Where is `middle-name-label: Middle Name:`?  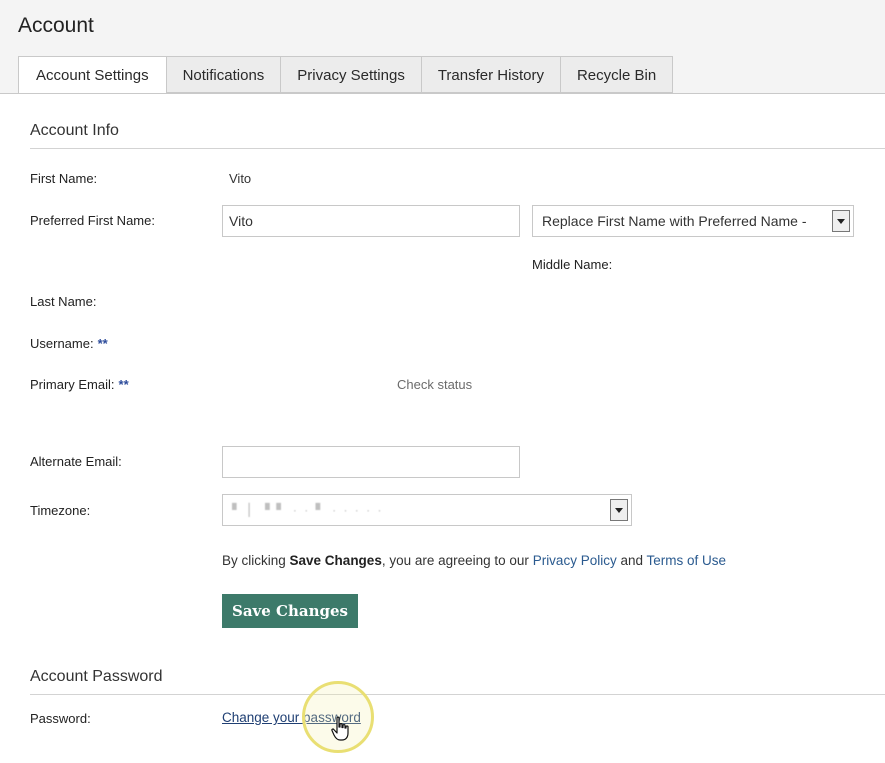
middle-name-label: Middle Name: is located at coordinates (572, 264).